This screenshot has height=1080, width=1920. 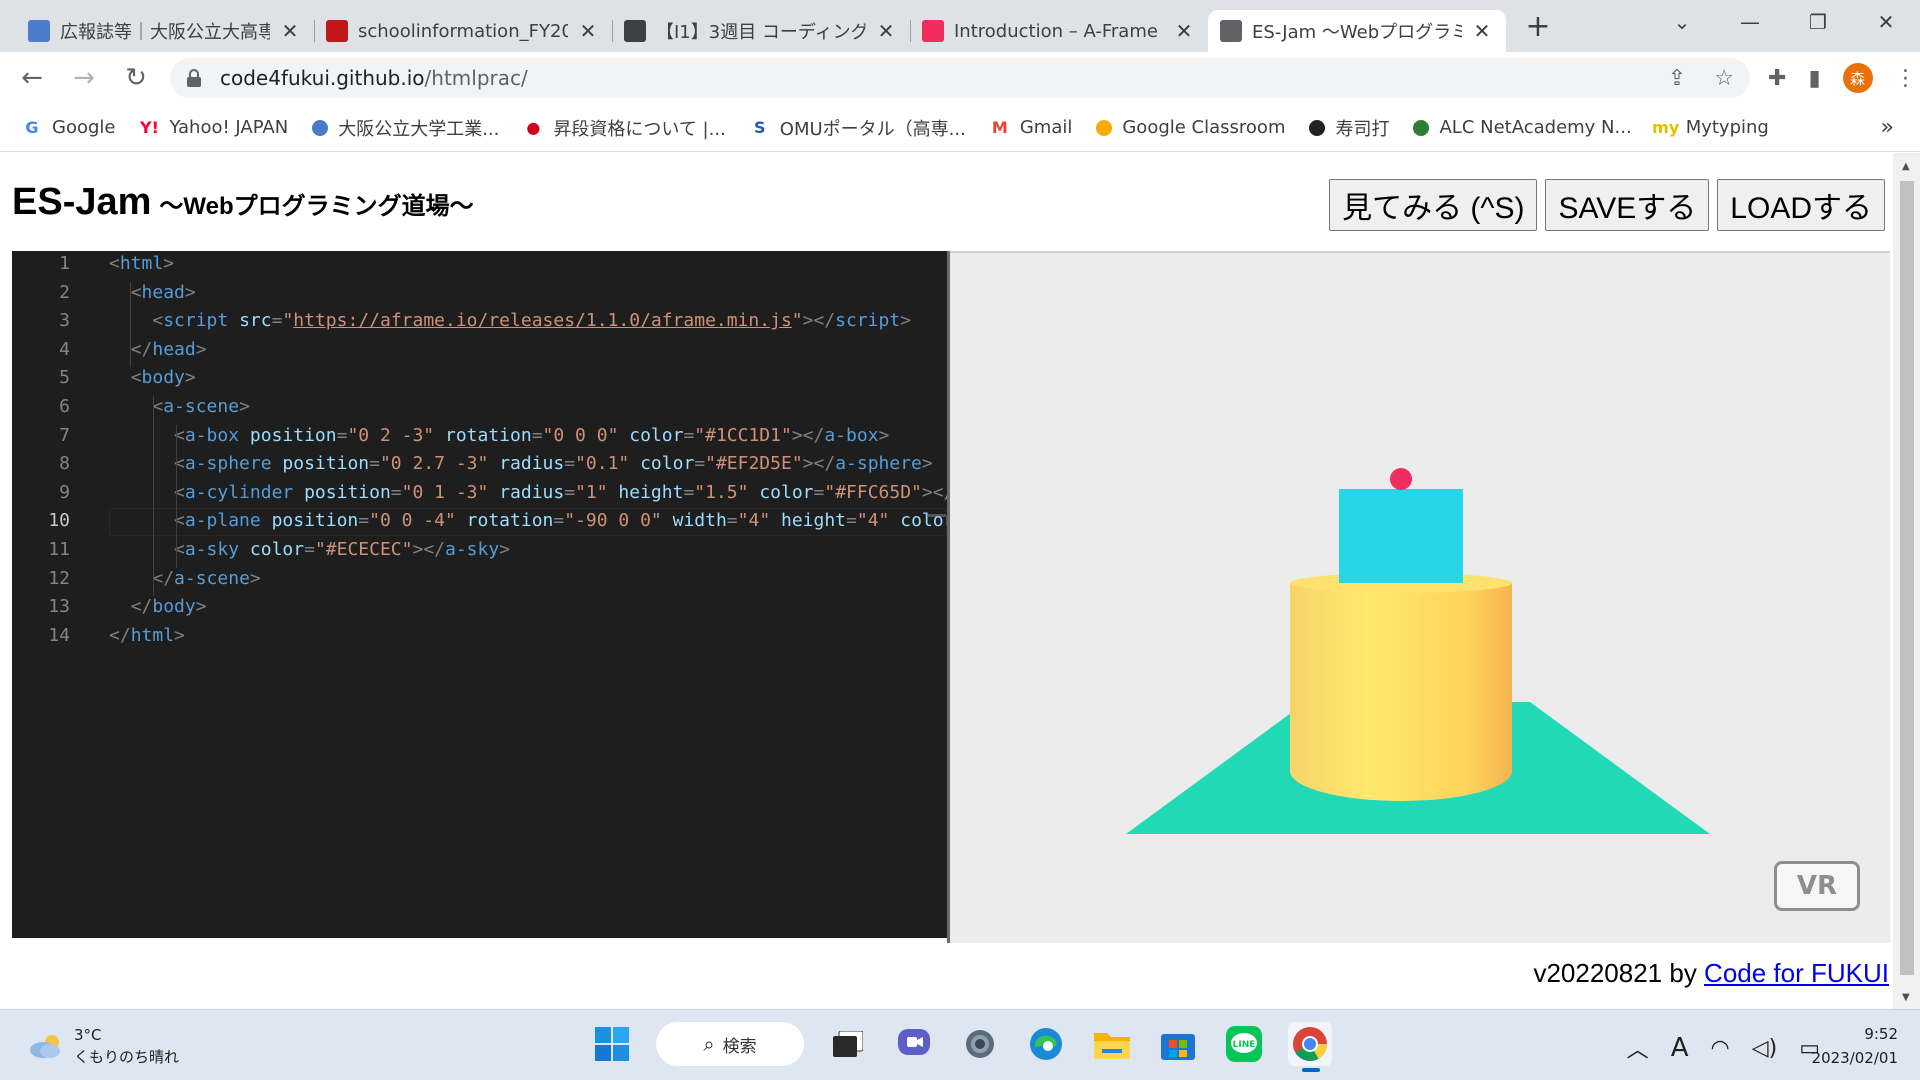 I want to click on code-token: body, so click(x=163, y=378).